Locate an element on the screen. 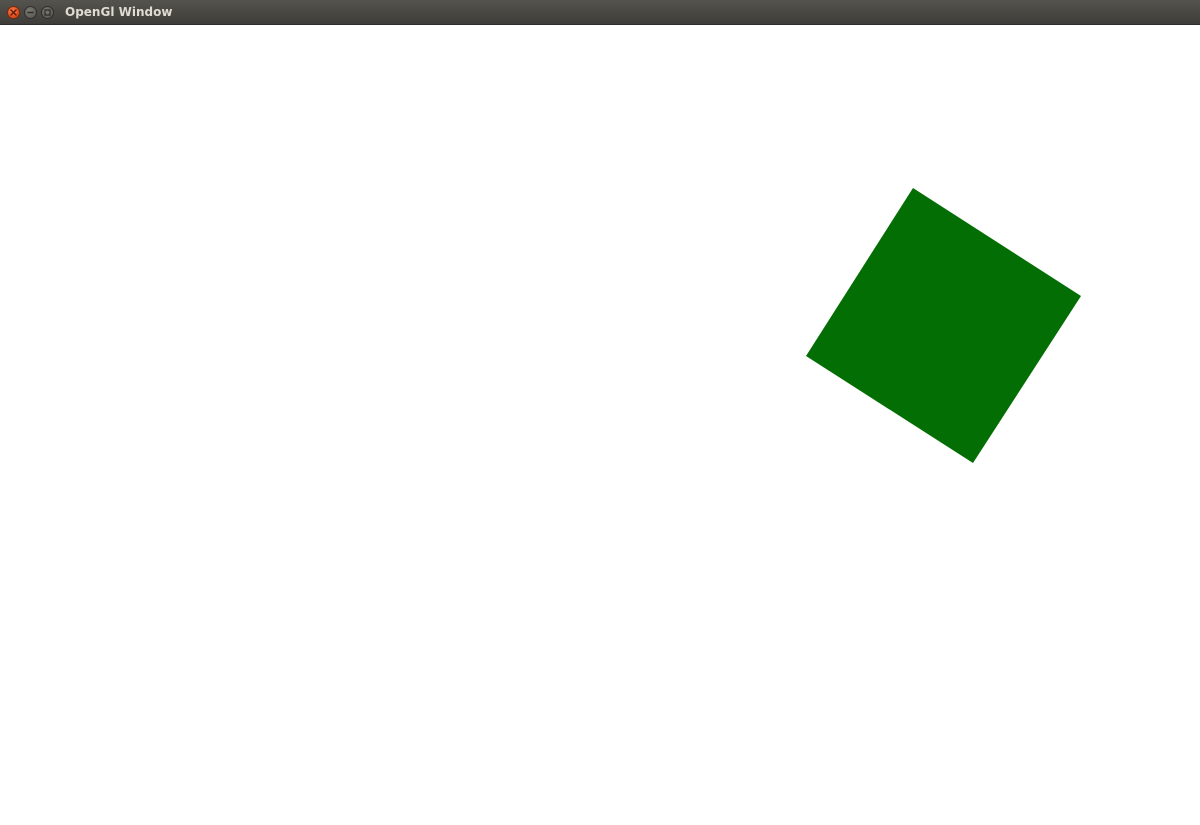 Image resolution: width=1200 pixels, height=825 pixels. green-square is located at coordinates (943, 325).